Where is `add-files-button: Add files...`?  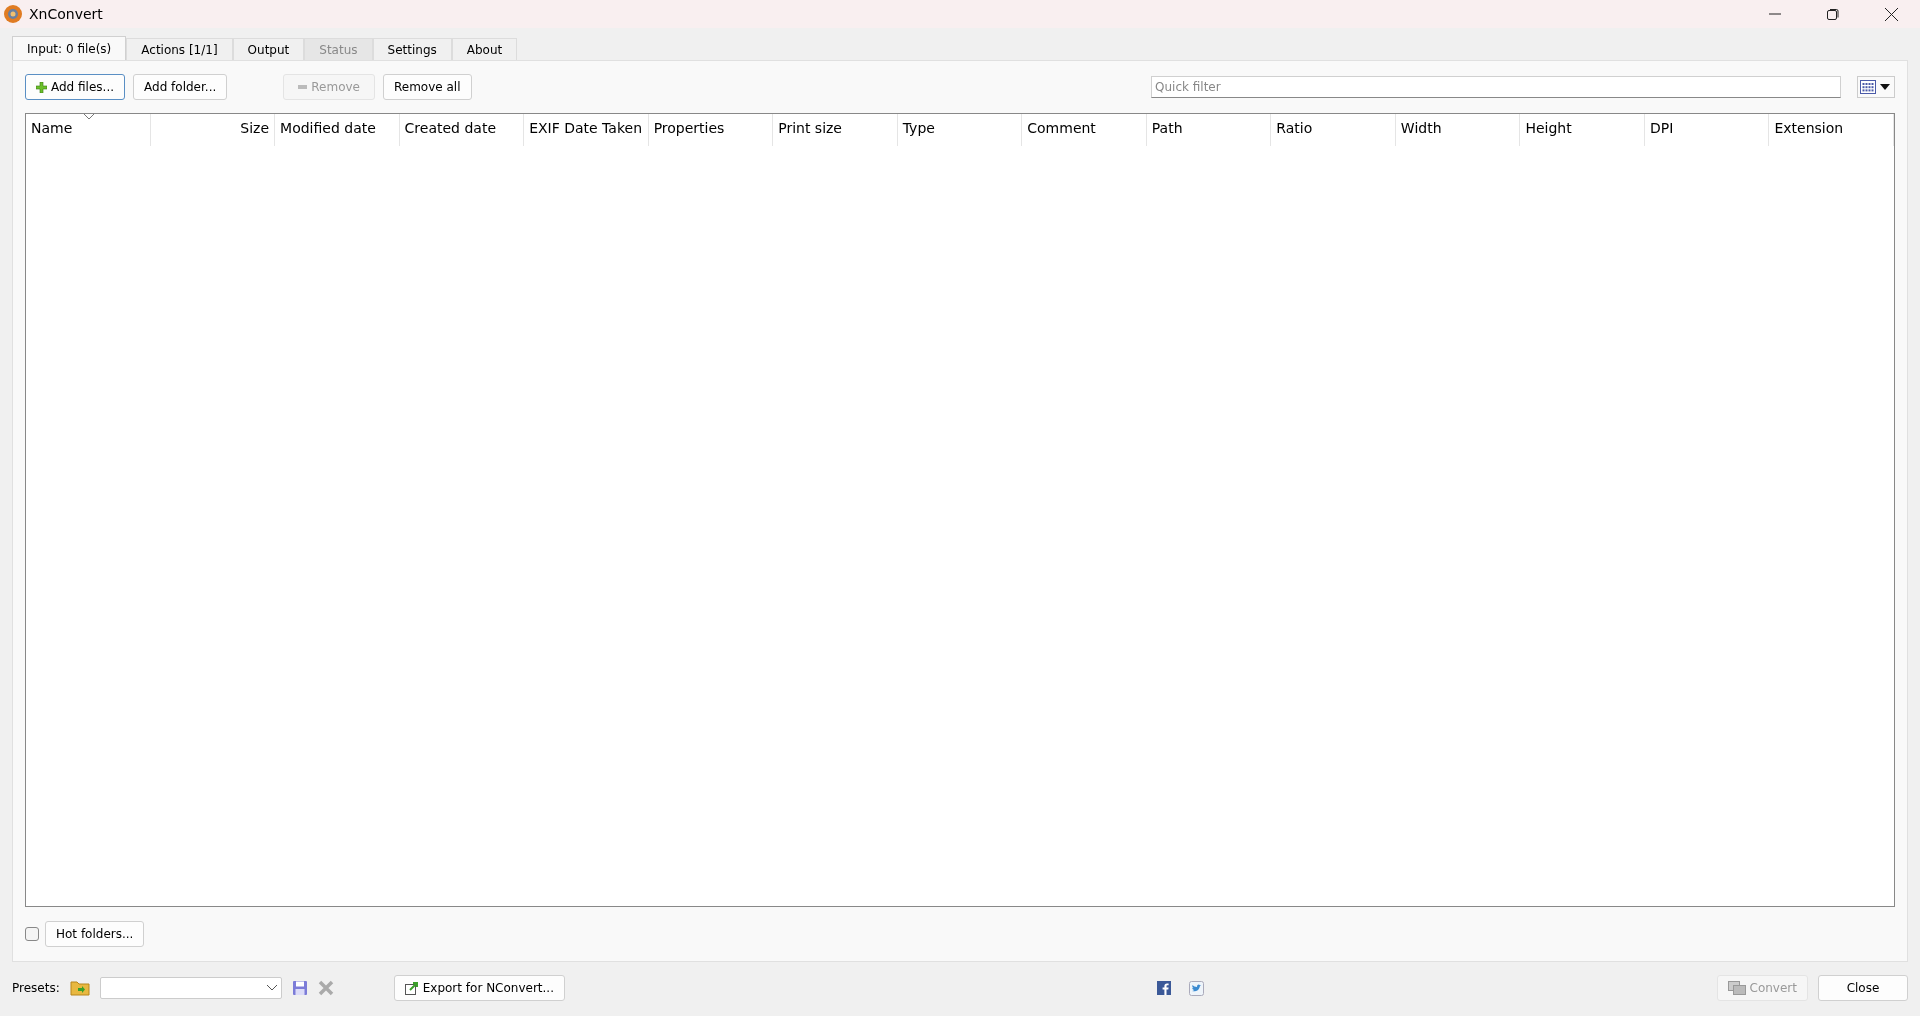
add-files-button: Add files... is located at coordinates (75, 87).